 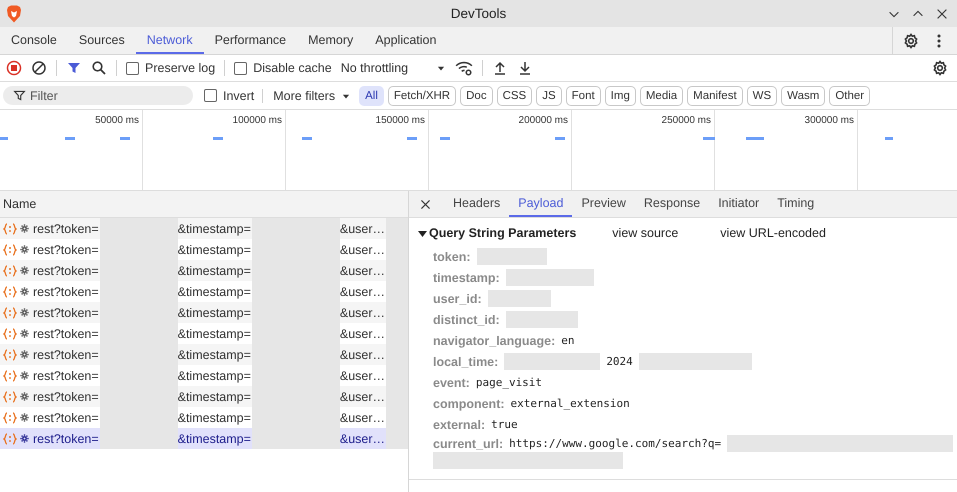 I want to click on lion-logo-icon, so click(x=14, y=13).